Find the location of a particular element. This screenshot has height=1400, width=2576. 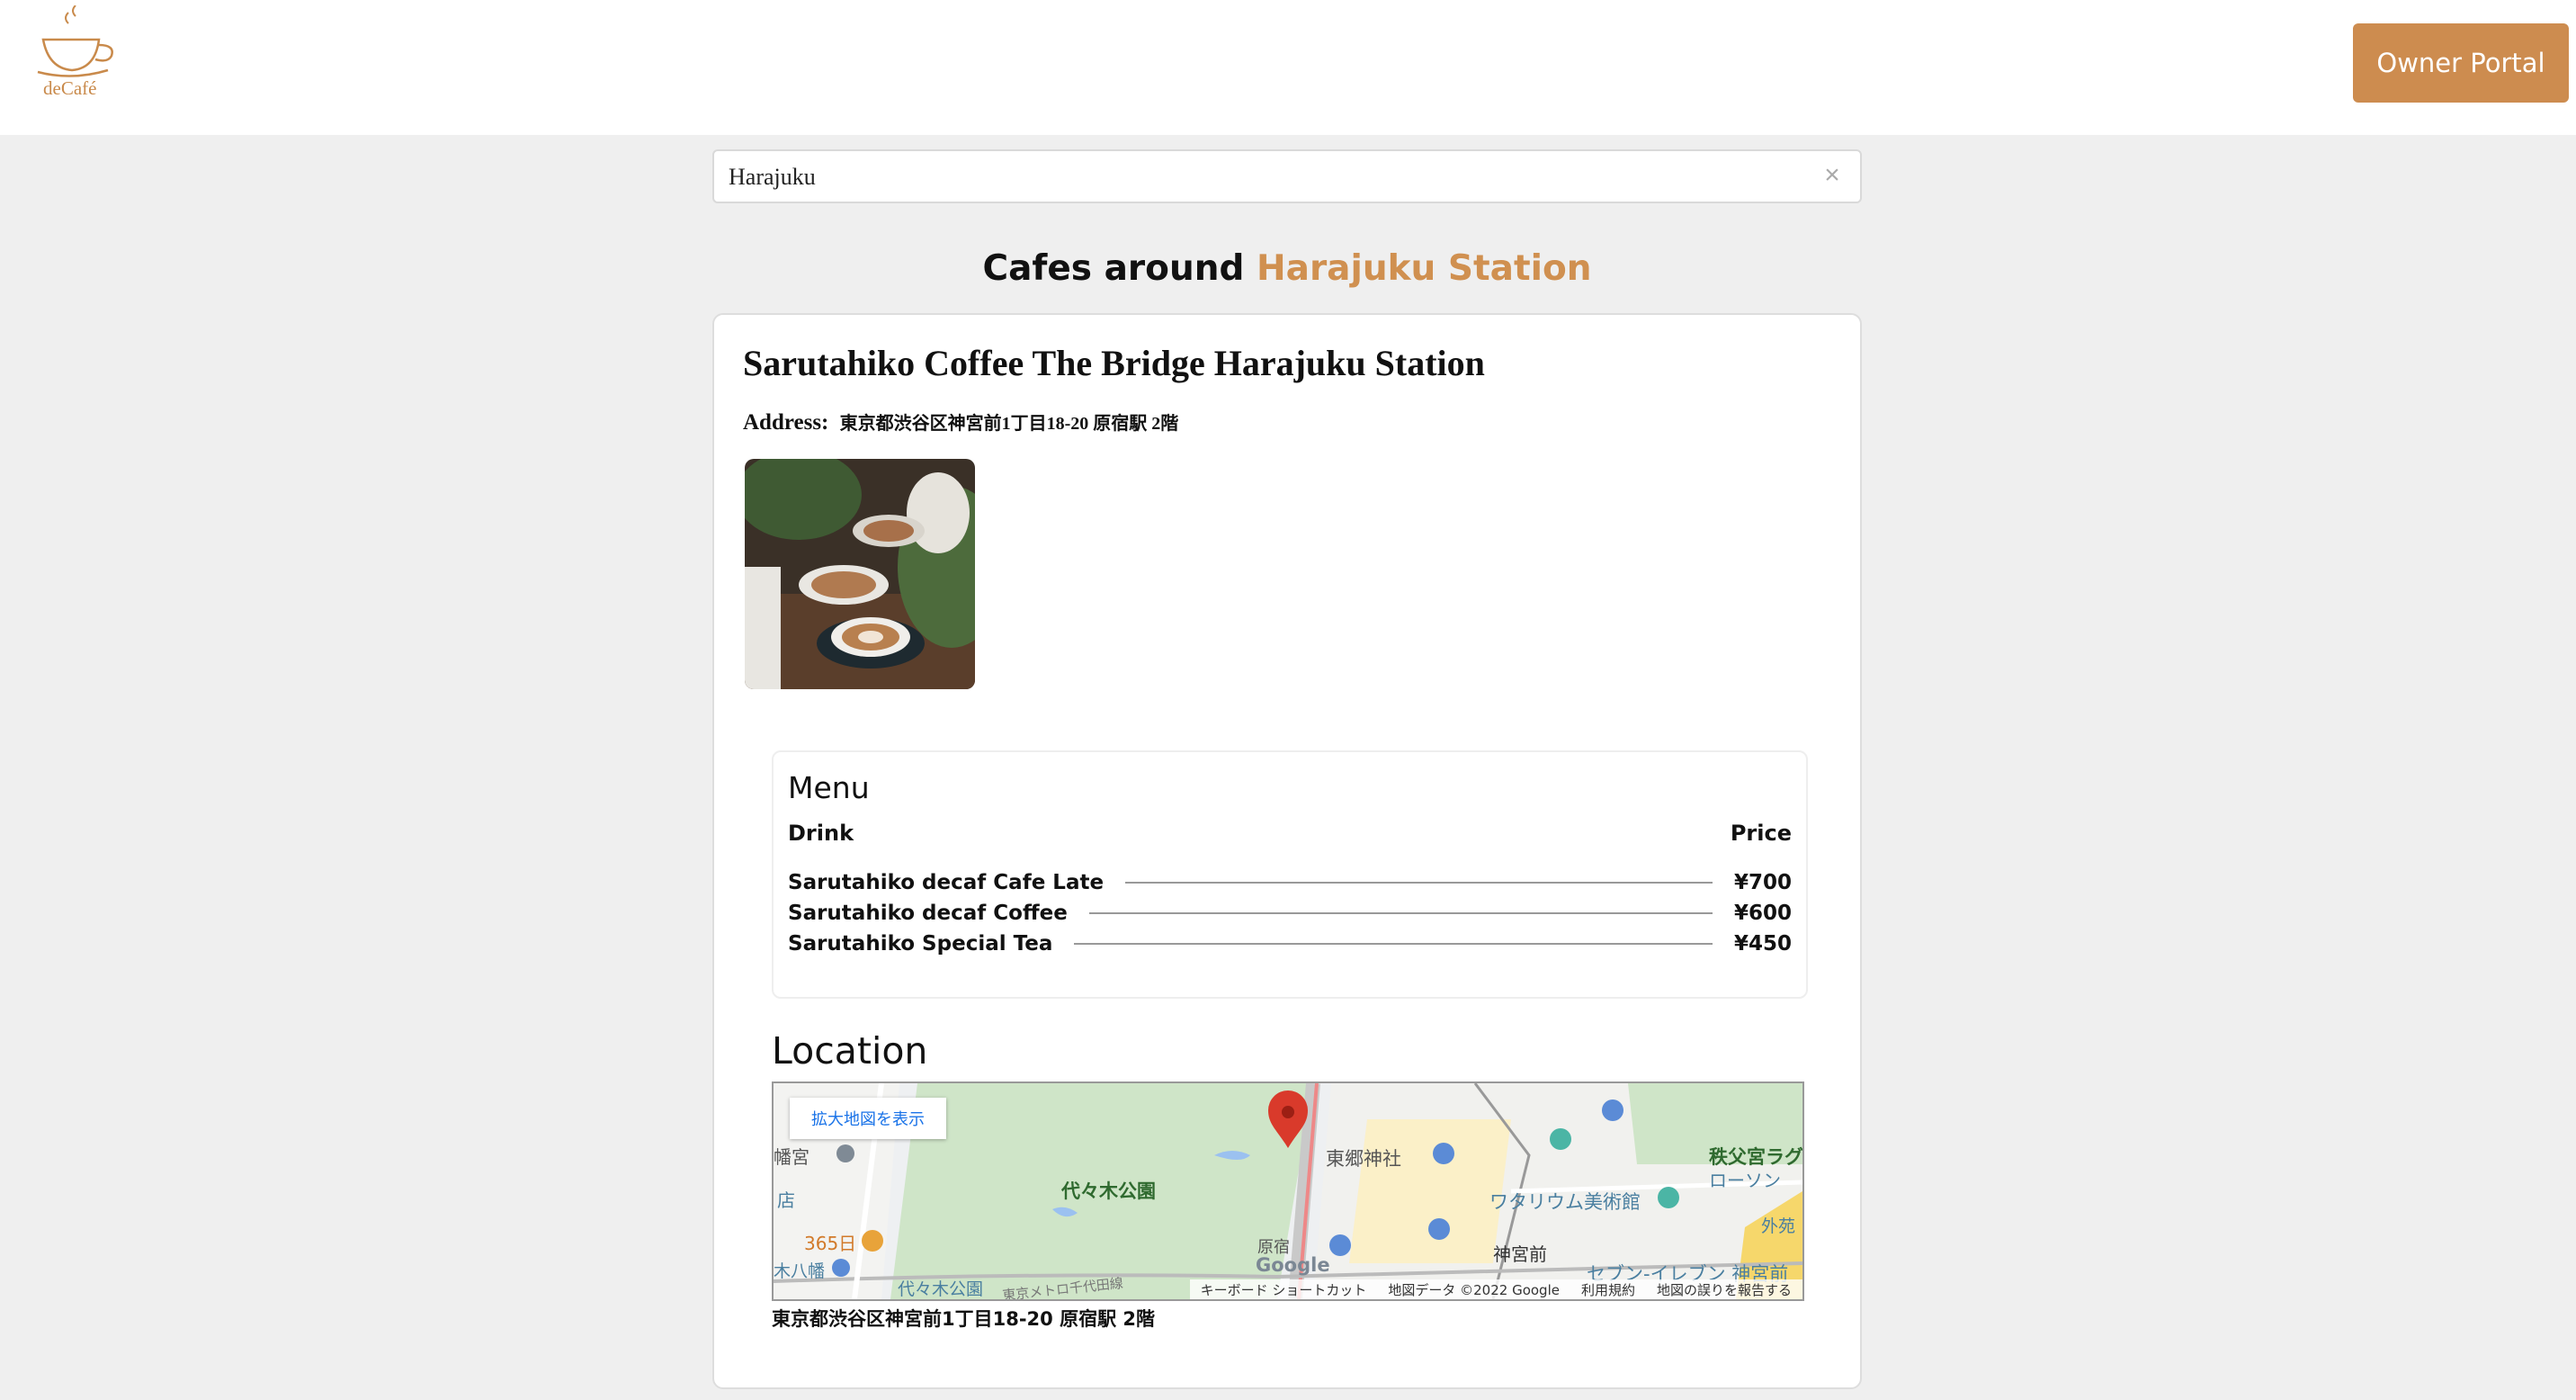

menu-item: Sarutahiko decaf Coffee ¥600 is located at coordinates (1290, 913).